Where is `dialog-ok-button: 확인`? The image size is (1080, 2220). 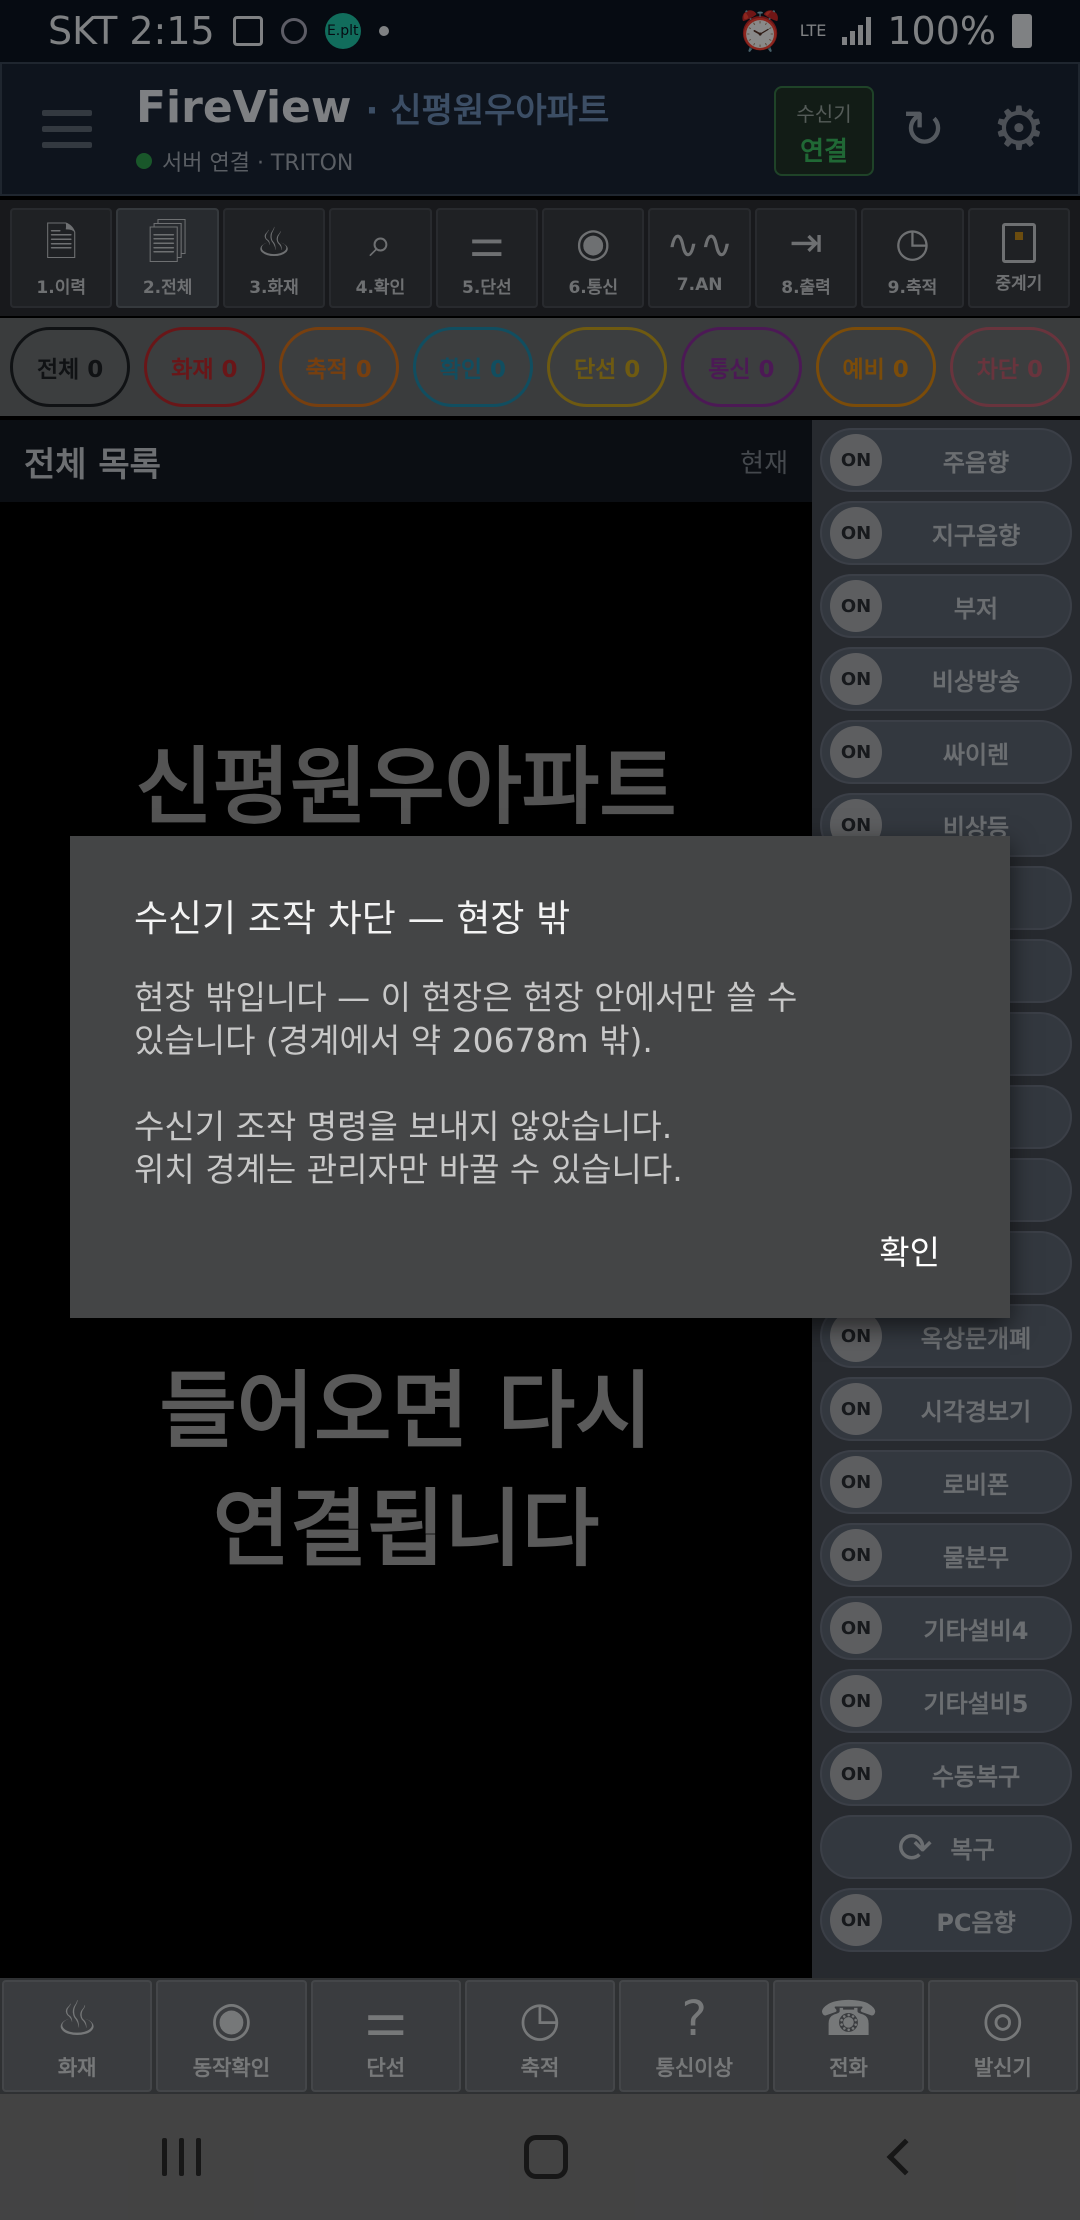
dialog-ok-button: 확인 is located at coordinates (909, 1250).